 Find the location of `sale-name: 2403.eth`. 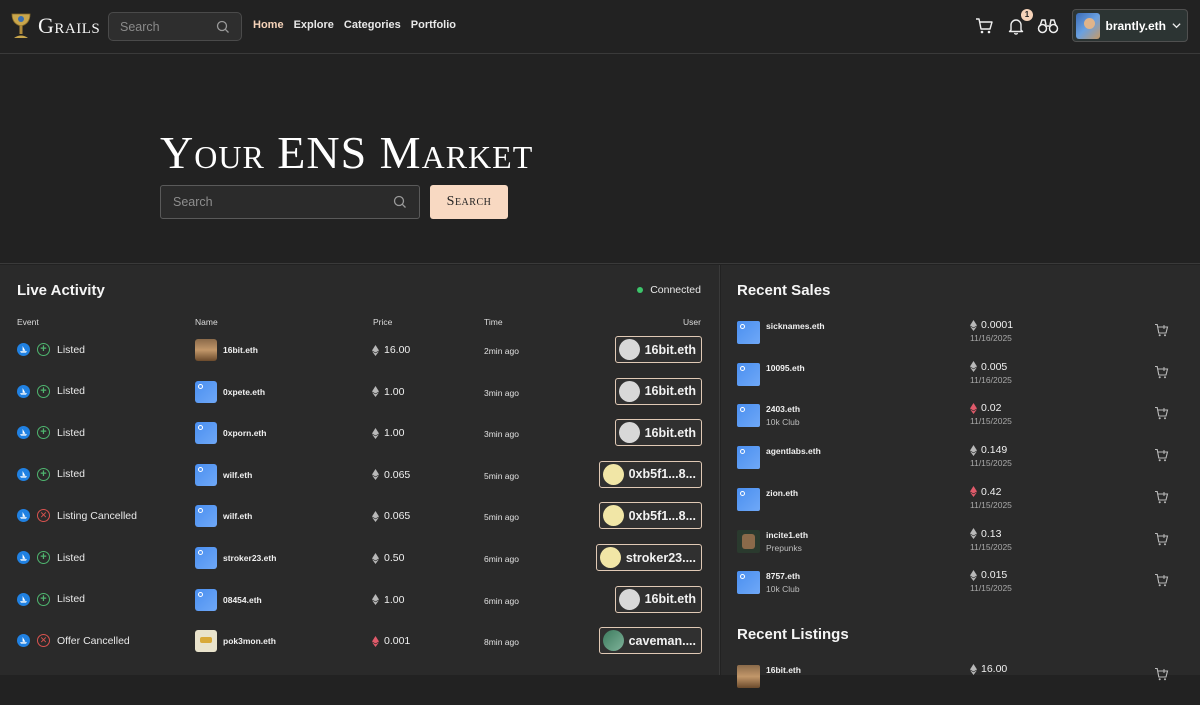

sale-name: 2403.eth is located at coordinates (783, 409).